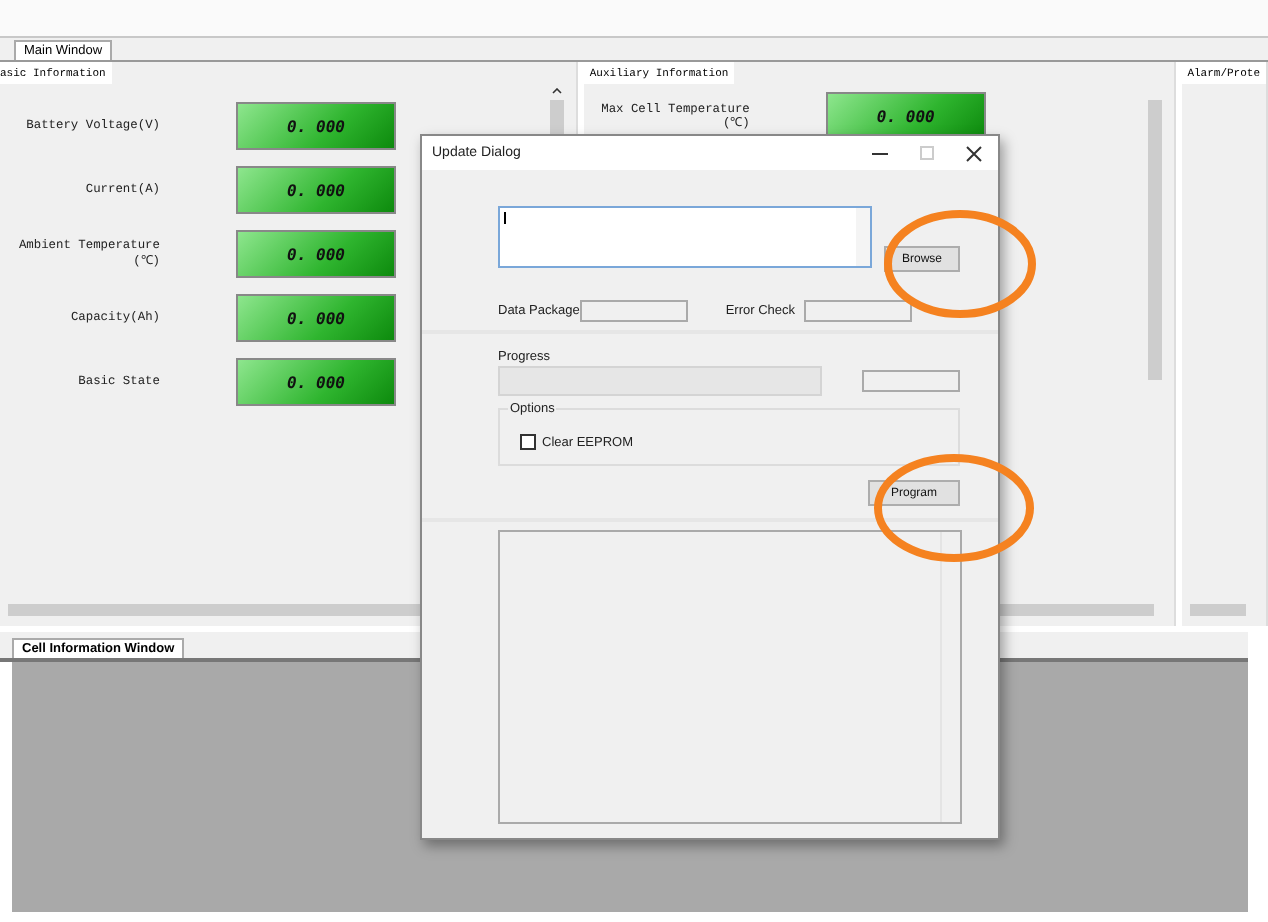 The height and width of the screenshot is (922, 1268). What do you see at coordinates (911, 381) in the screenshot?
I see `progress-field` at bounding box center [911, 381].